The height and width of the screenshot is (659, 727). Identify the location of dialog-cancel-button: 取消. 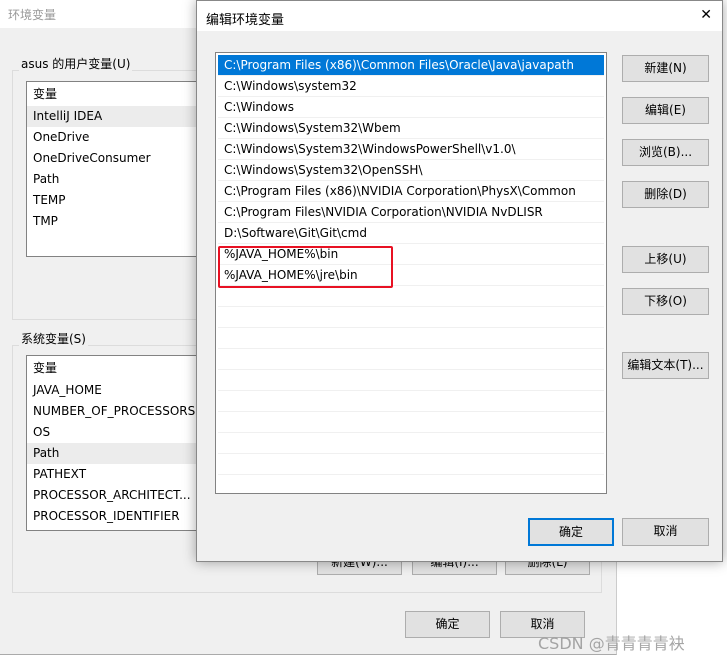
(665, 532).